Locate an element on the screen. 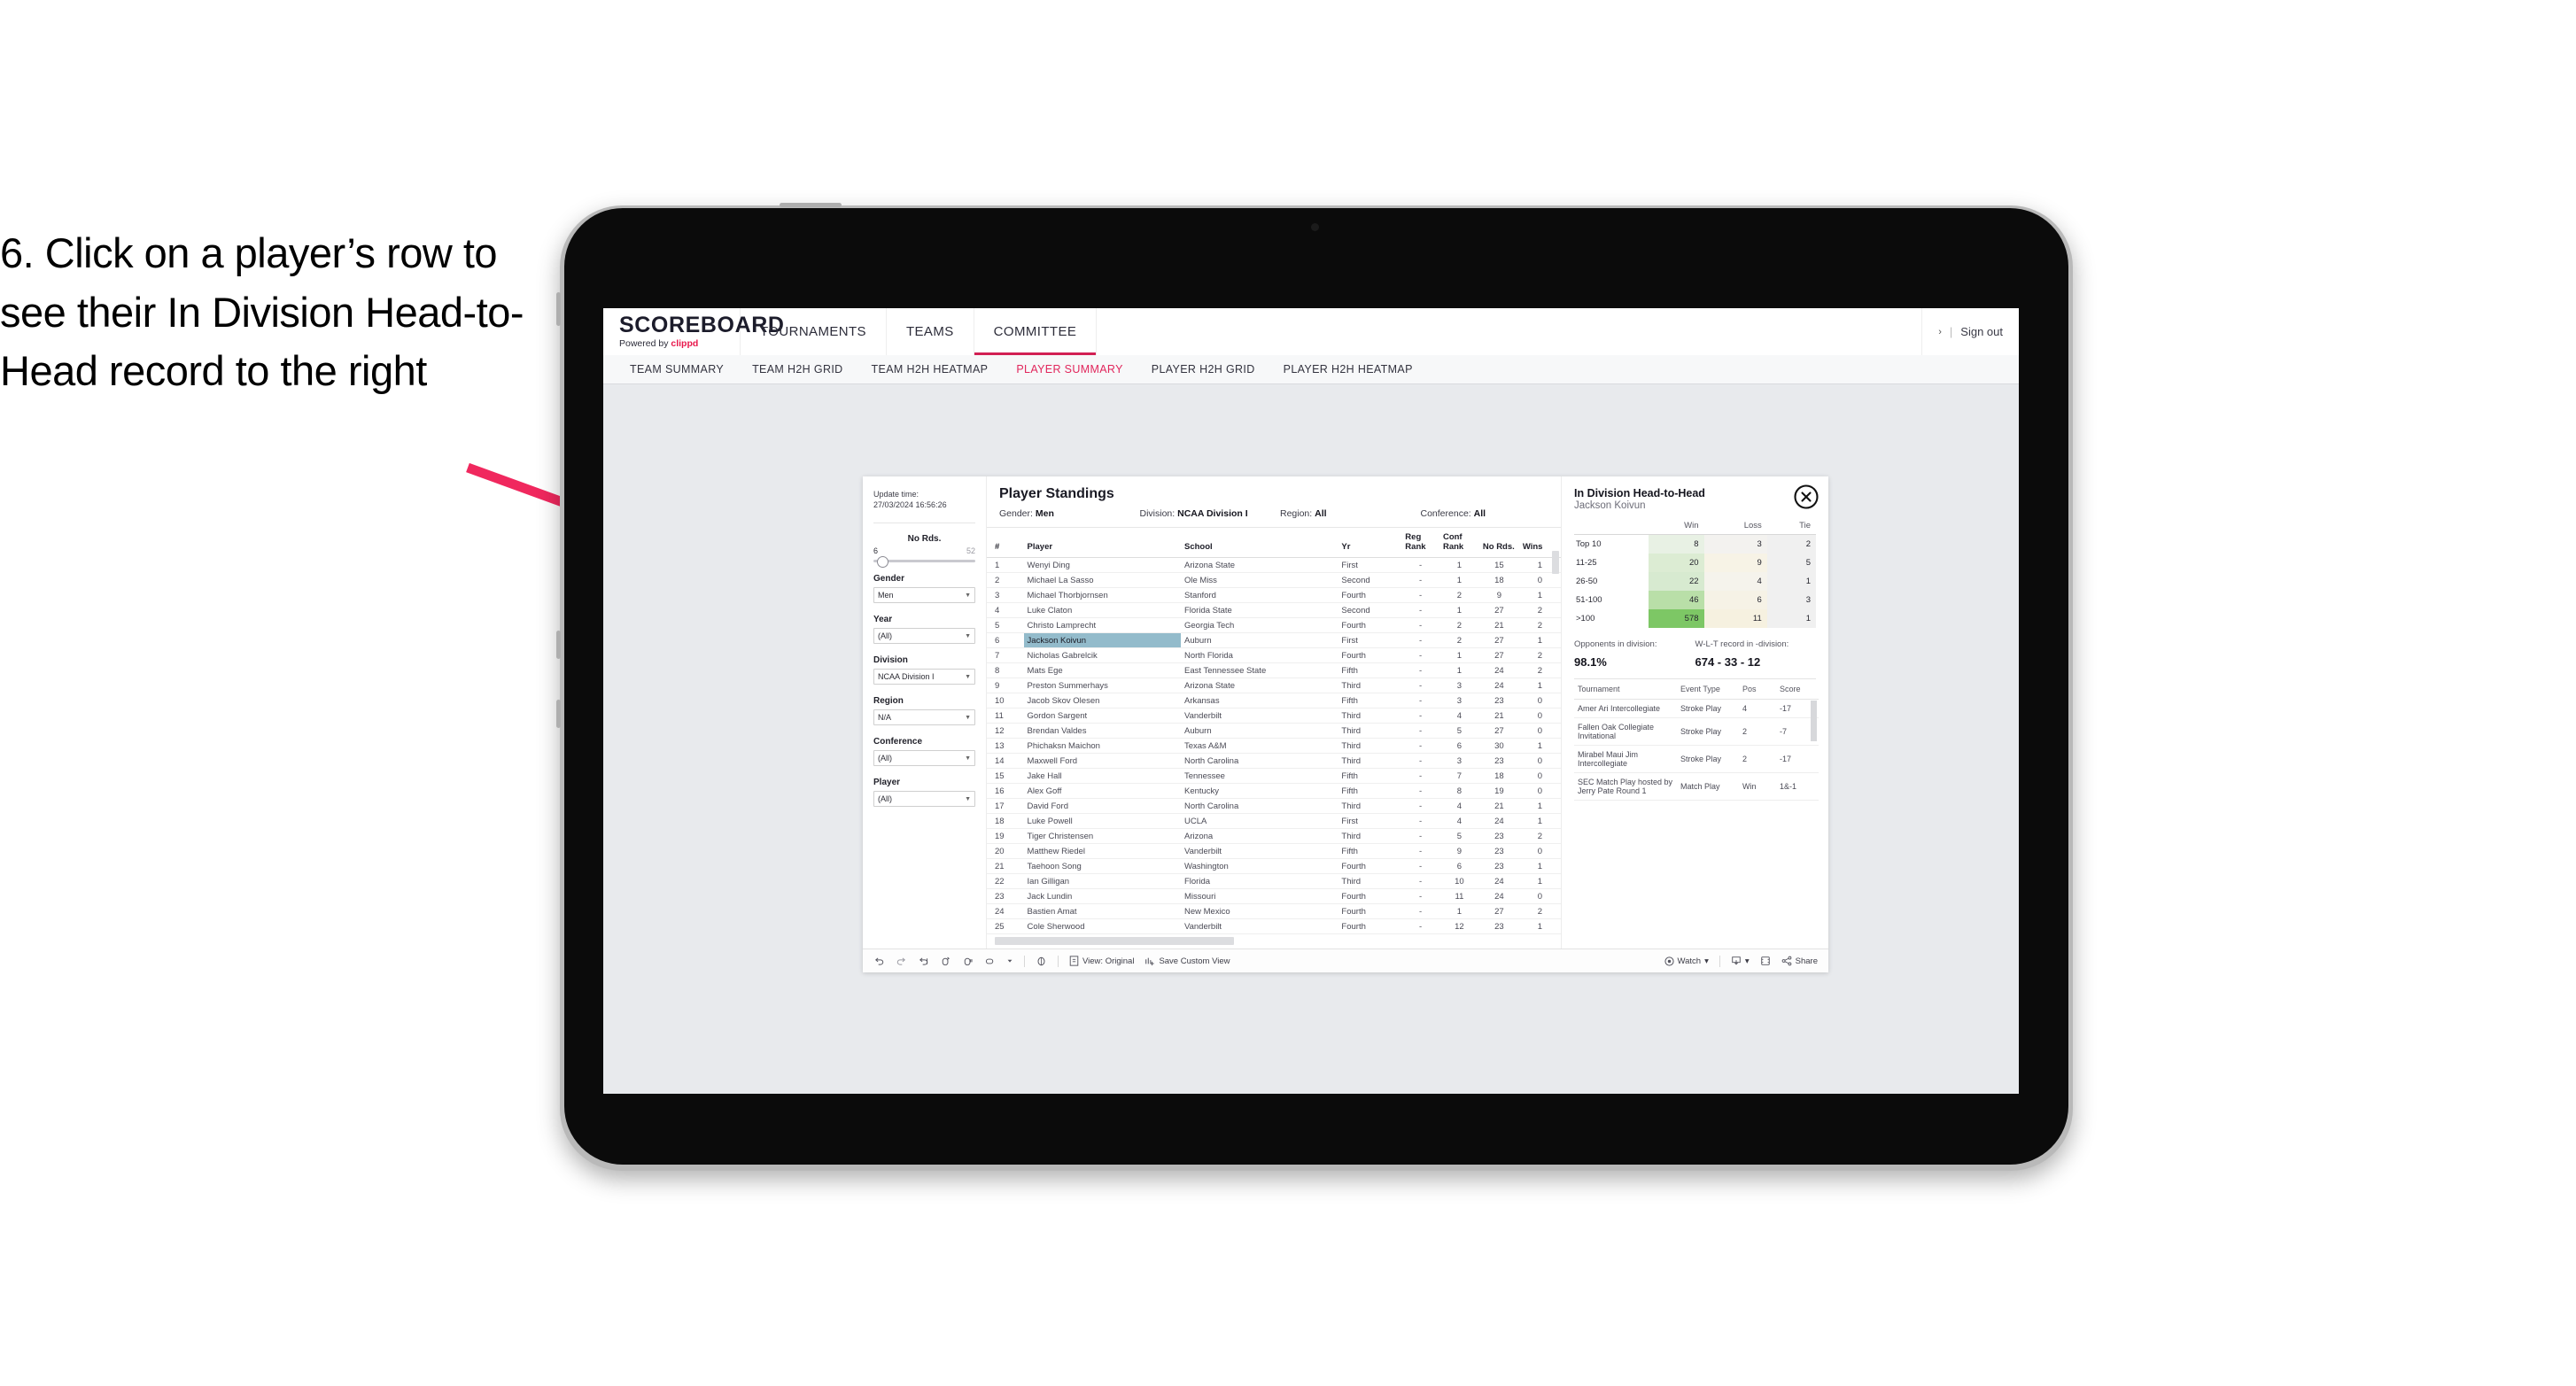  nav-tab-teams: TEAMS is located at coordinates (930, 332).